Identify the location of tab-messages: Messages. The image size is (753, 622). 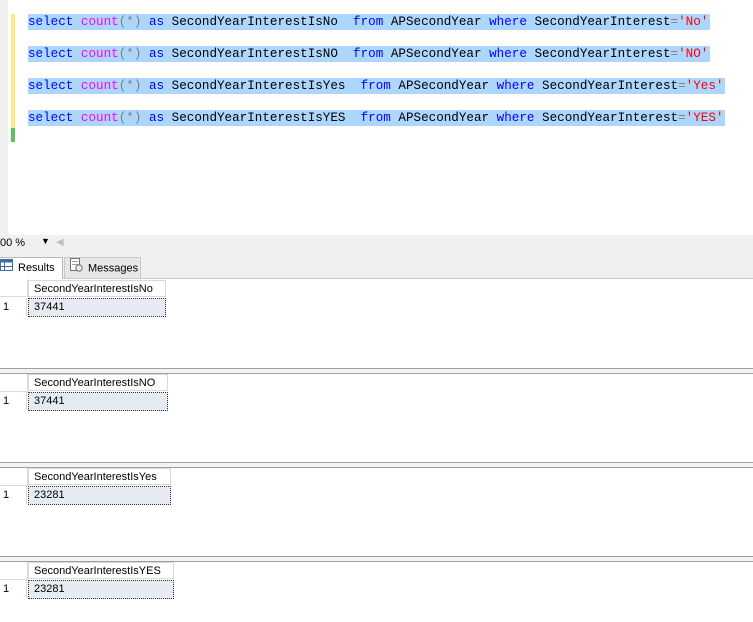
(102, 267).